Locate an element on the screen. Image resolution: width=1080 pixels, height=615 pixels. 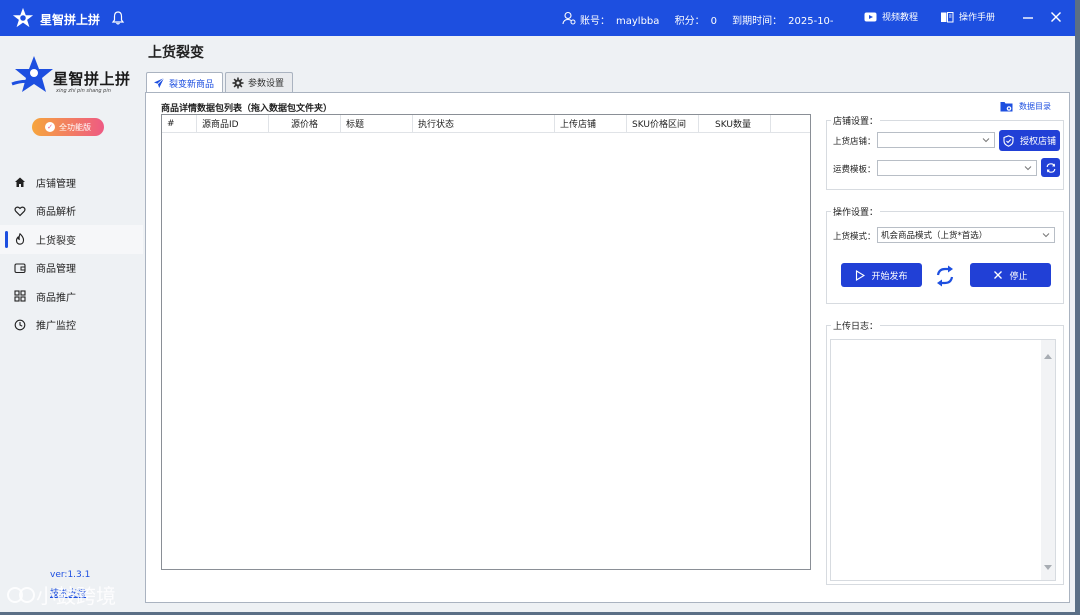
log-scrollbar is located at coordinates (1048, 460).